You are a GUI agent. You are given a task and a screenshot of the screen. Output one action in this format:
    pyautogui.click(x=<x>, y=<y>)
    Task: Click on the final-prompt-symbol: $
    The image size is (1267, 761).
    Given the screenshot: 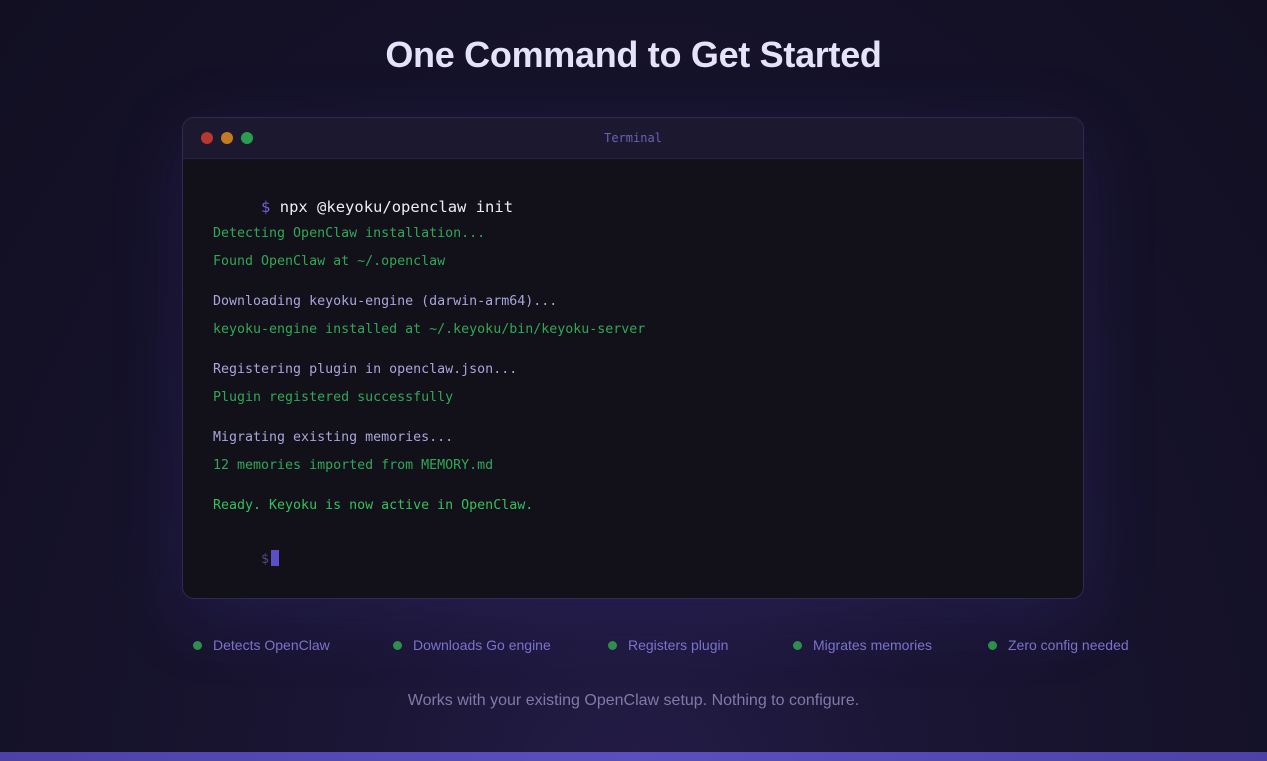 What is the action you would take?
    pyautogui.click(x=265, y=559)
    